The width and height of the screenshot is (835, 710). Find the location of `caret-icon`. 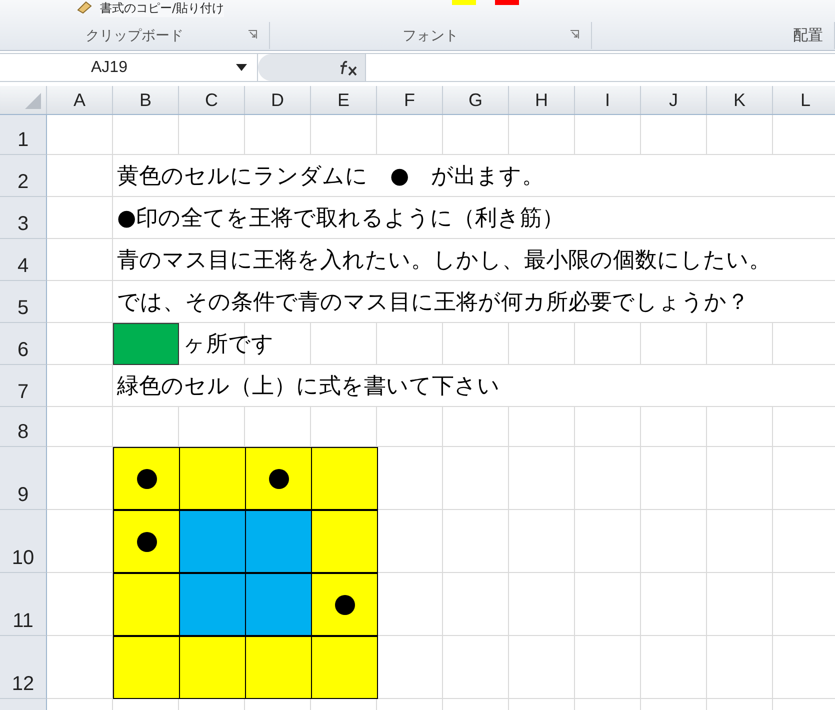

caret-icon is located at coordinates (241, 67).